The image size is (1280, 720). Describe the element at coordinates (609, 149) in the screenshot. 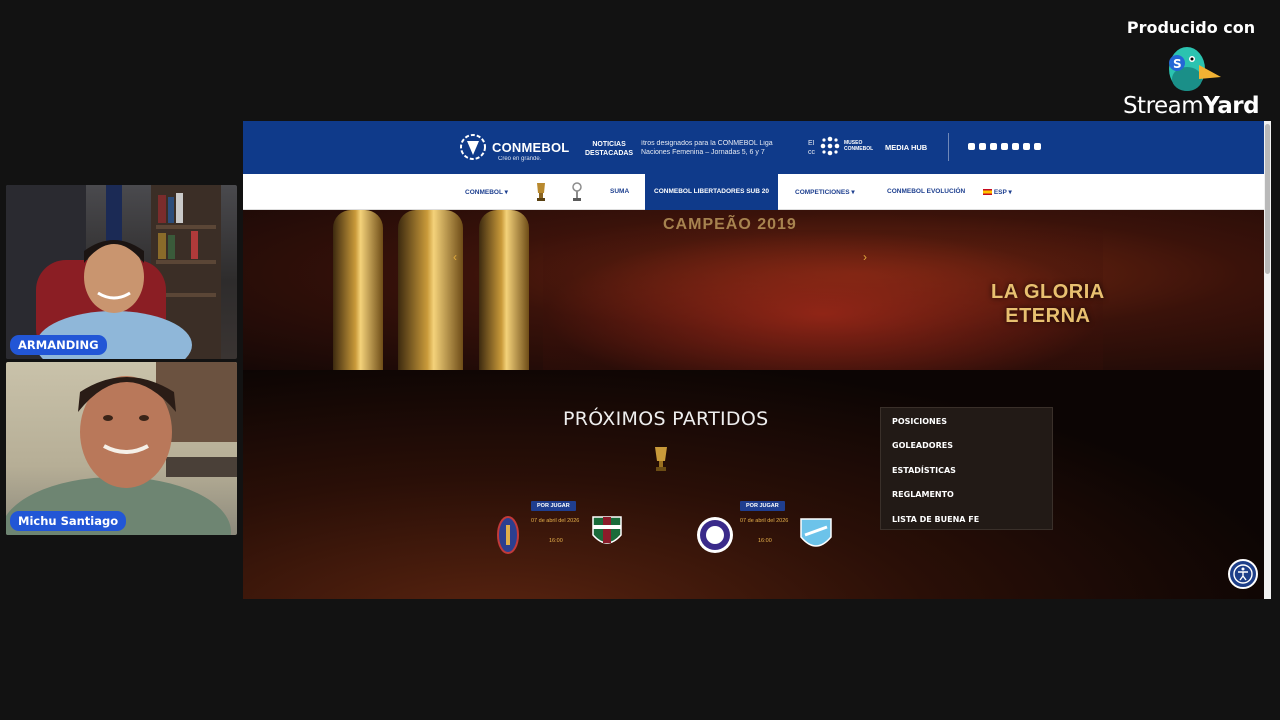

I see `noticias-destacadas-label: NOTICIAS DESTACADAS` at that location.